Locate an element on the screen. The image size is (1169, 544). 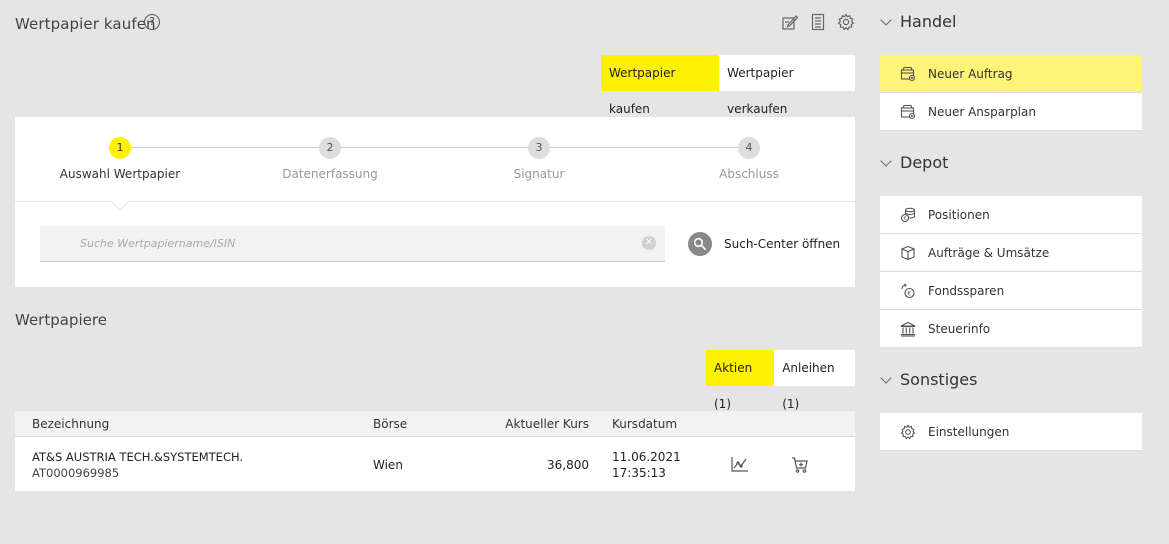
security-price: 36,800 is located at coordinates (568, 465).